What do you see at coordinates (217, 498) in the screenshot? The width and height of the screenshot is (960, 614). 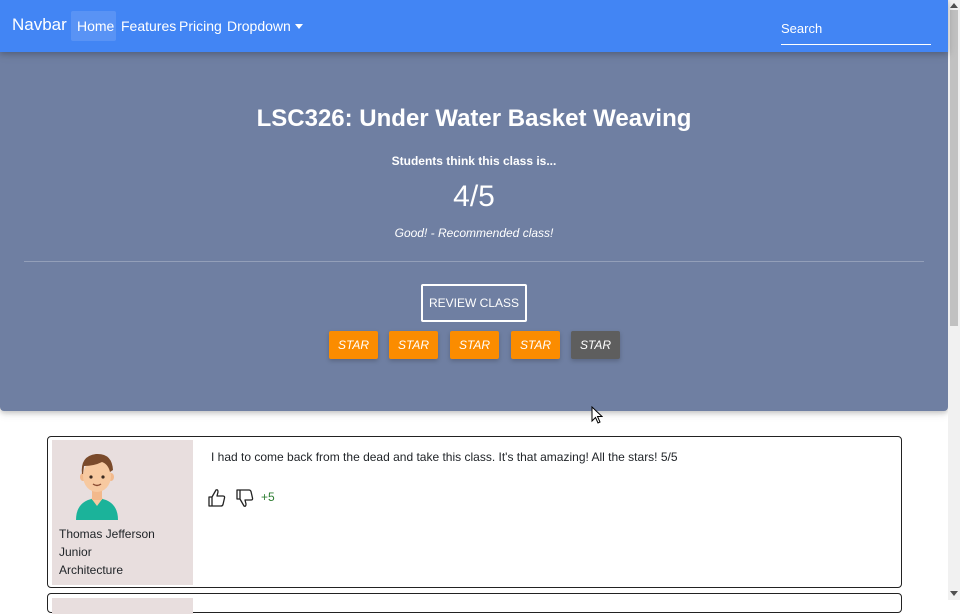 I see `thumbs-up-icon` at bounding box center [217, 498].